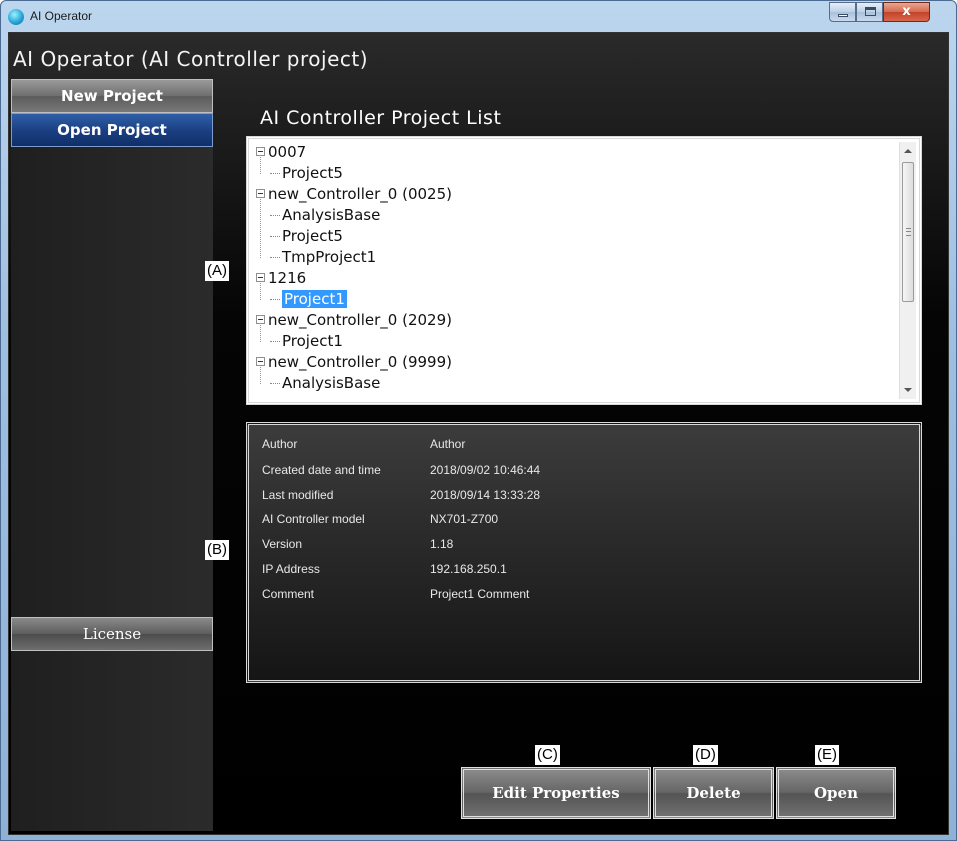  What do you see at coordinates (401, 470) in the screenshot?
I see `property-row: Created date and time 2018/09/02 10:46:44` at bounding box center [401, 470].